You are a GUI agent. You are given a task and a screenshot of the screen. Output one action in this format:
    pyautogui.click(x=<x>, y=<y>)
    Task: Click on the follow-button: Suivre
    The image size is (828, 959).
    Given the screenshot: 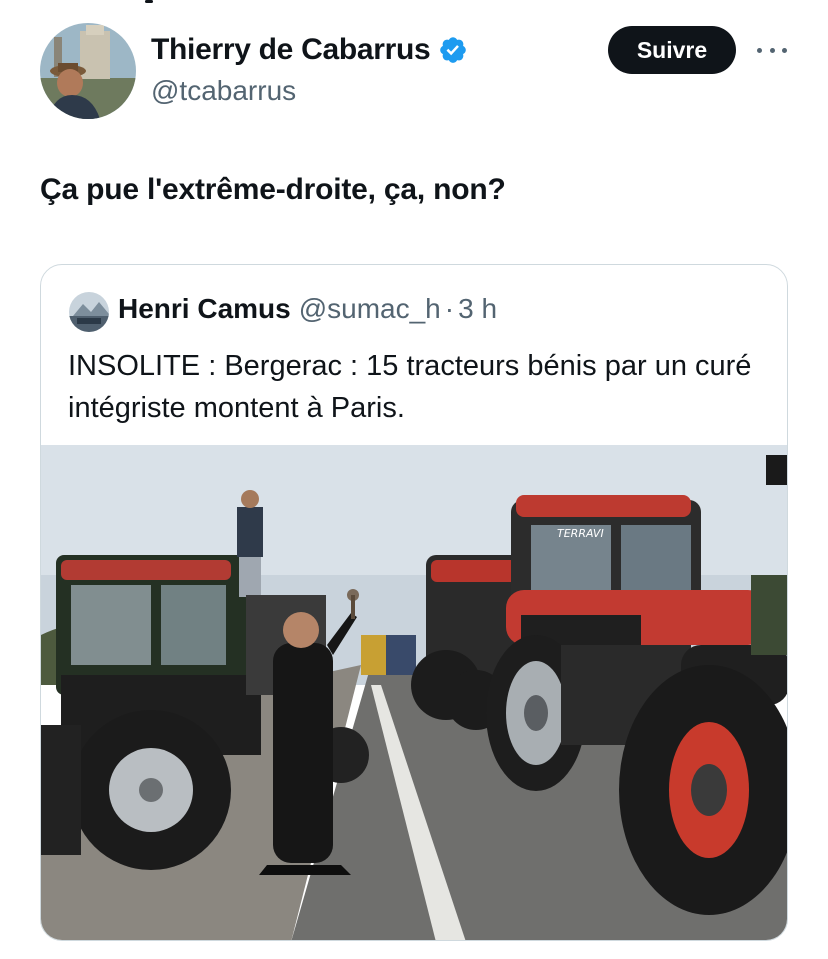 What is the action you would take?
    pyautogui.click(x=672, y=50)
    